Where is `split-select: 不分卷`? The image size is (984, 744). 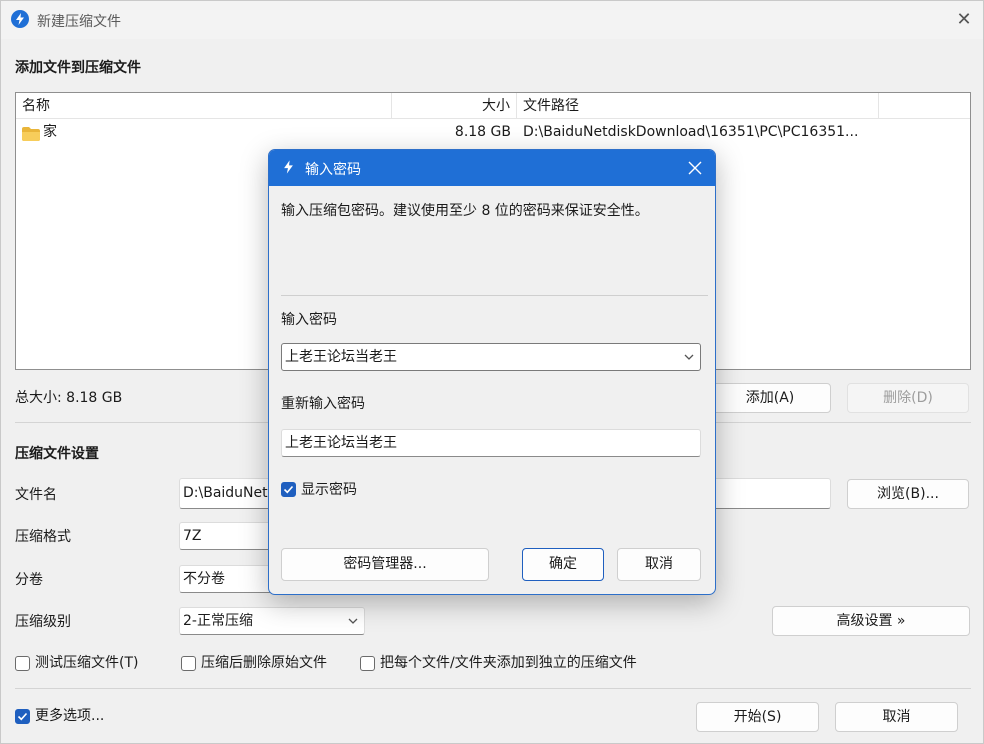
split-select: 不分卷 is located at coordinates (229, 579).